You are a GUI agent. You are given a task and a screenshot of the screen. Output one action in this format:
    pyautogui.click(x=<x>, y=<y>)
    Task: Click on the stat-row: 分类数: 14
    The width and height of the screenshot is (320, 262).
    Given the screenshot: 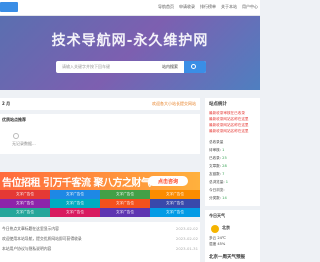 What is the action you would take?
    pyautogui.click(x=218, y=198)
    